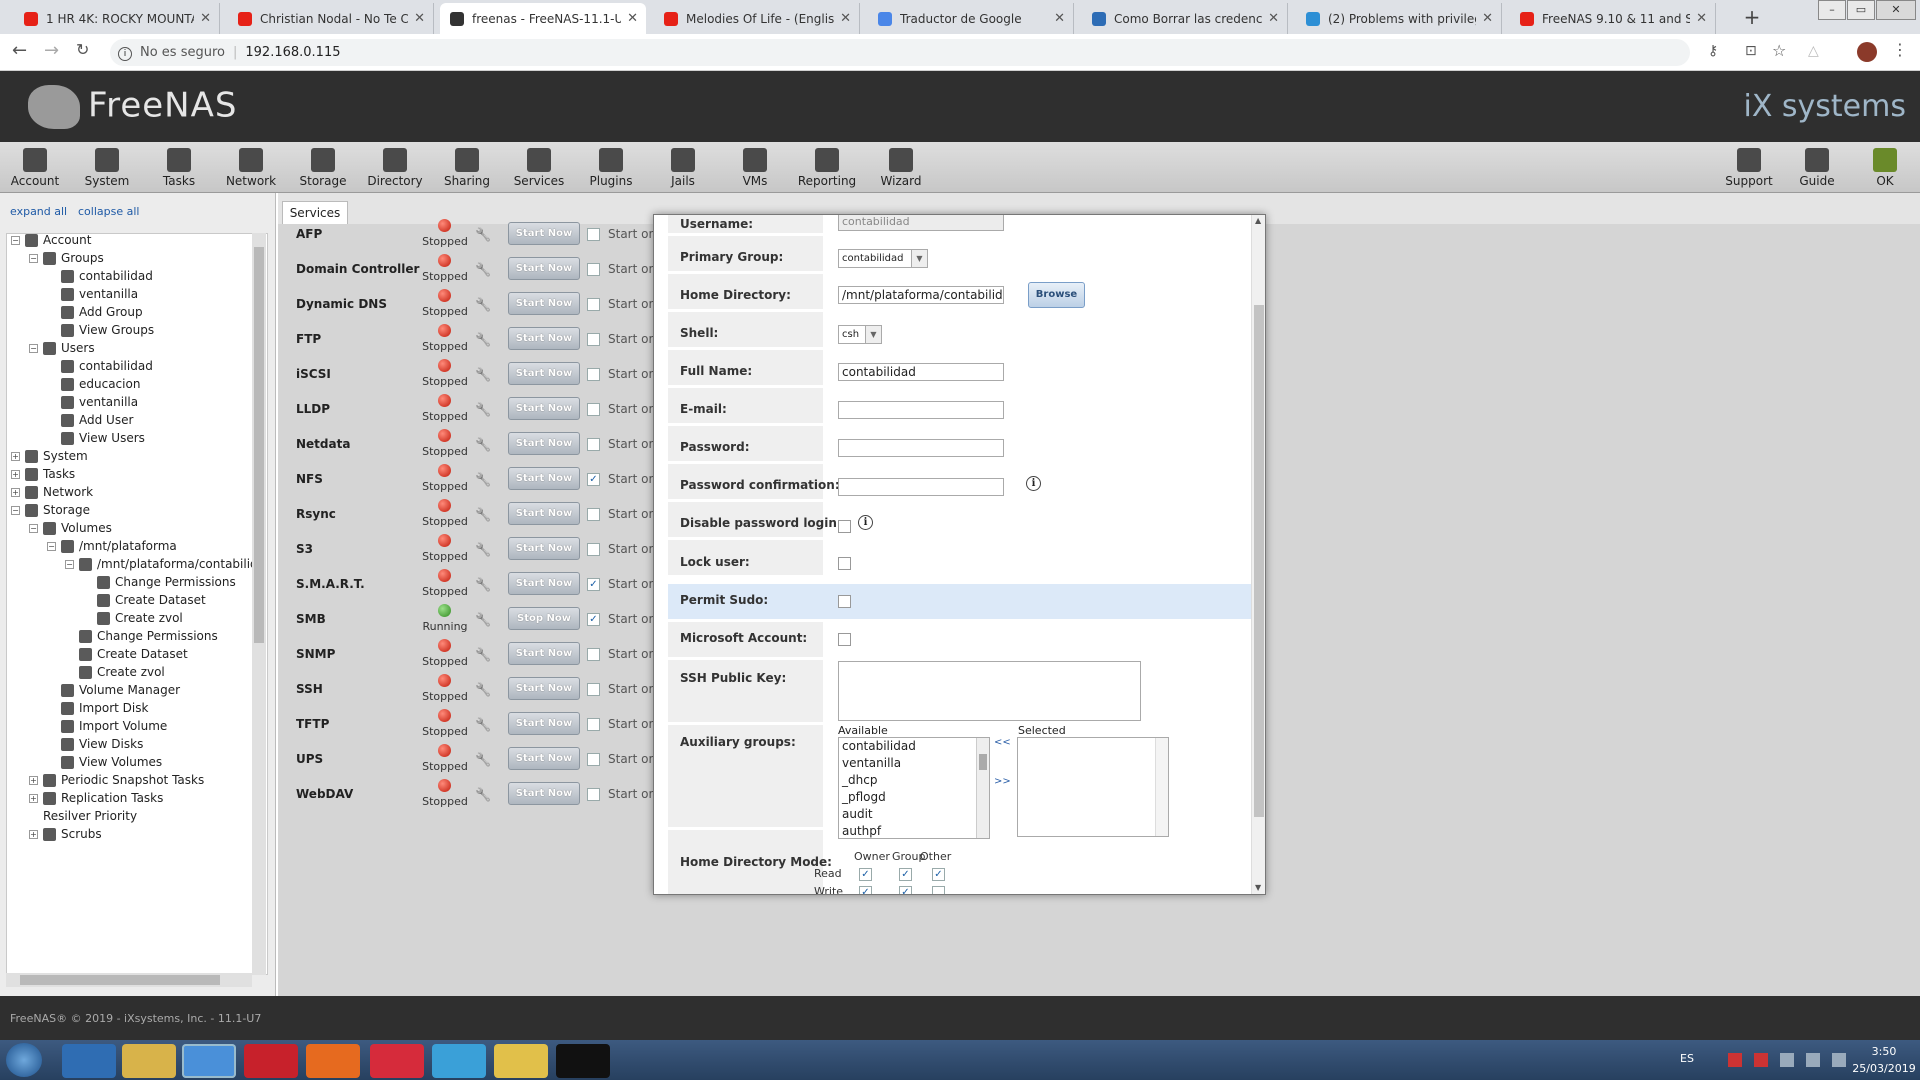 Image resolution: width=1920 pixels, height=1080 pixels. Describe the element at coordinates (921, 410) in the screenshot. I see `email-field` at that location.